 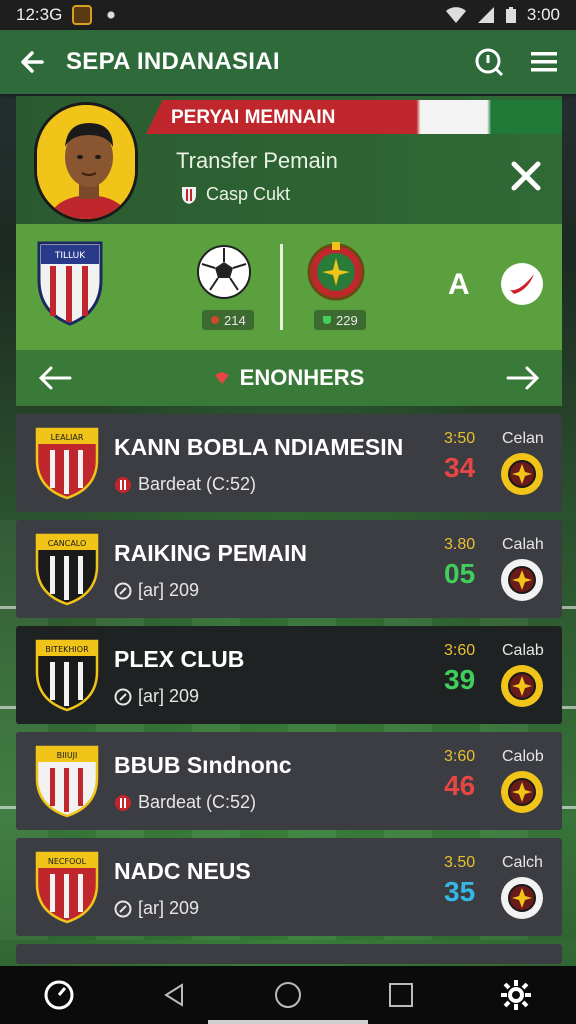 What do you see at coordinates (67, 543) in the screenshot?
I see `crest-text: CANCALO` at bounding box center [67, 543].